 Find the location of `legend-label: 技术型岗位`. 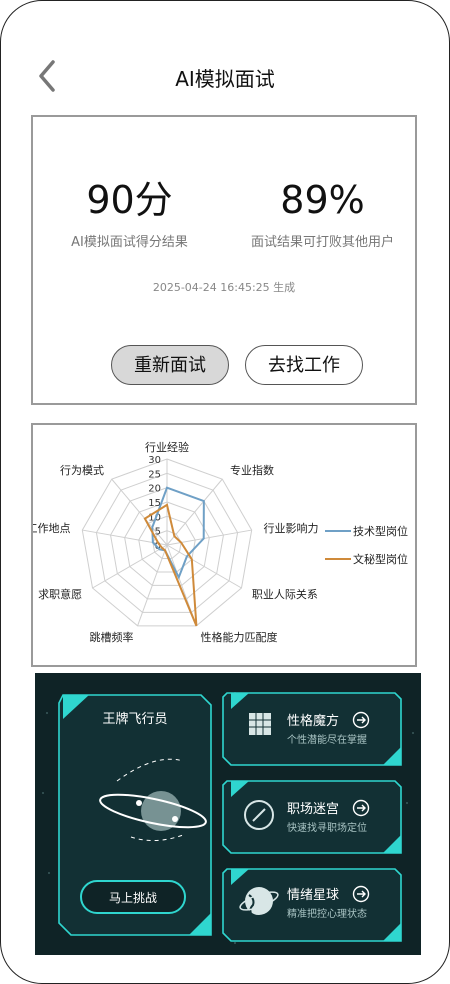

legend-label: 技术型岗位 is located at coordinates (380, 531).